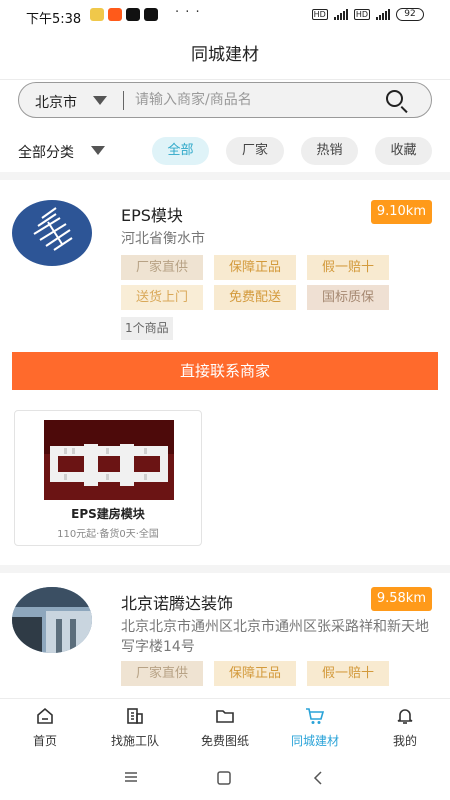 The height and width of the screenshot is (800, 450). I want to click on signal-icon, so click(340, 14).